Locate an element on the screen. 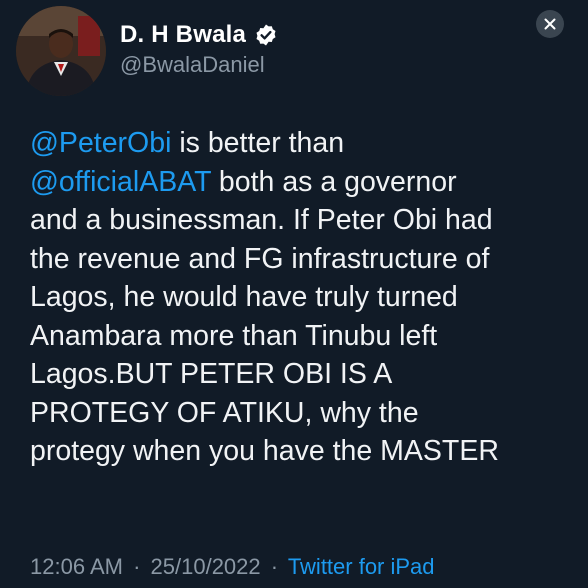 This screenshot has width=588, height=588. tweet-text-line: @PeterObi is better than is located at coordinates (305, 143).